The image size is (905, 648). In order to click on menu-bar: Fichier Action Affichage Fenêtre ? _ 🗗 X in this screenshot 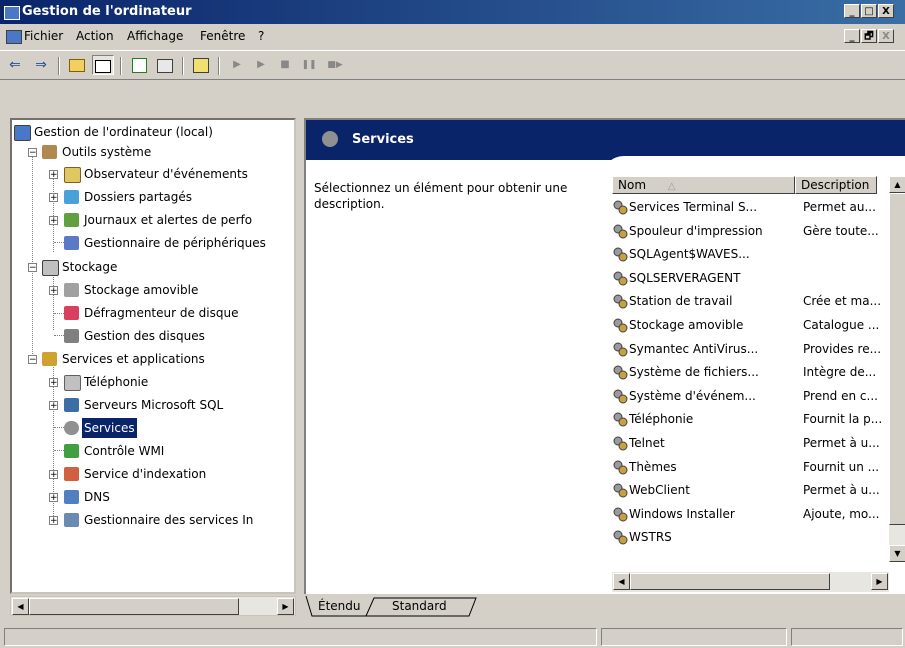, I will do `click(452, 36)`.